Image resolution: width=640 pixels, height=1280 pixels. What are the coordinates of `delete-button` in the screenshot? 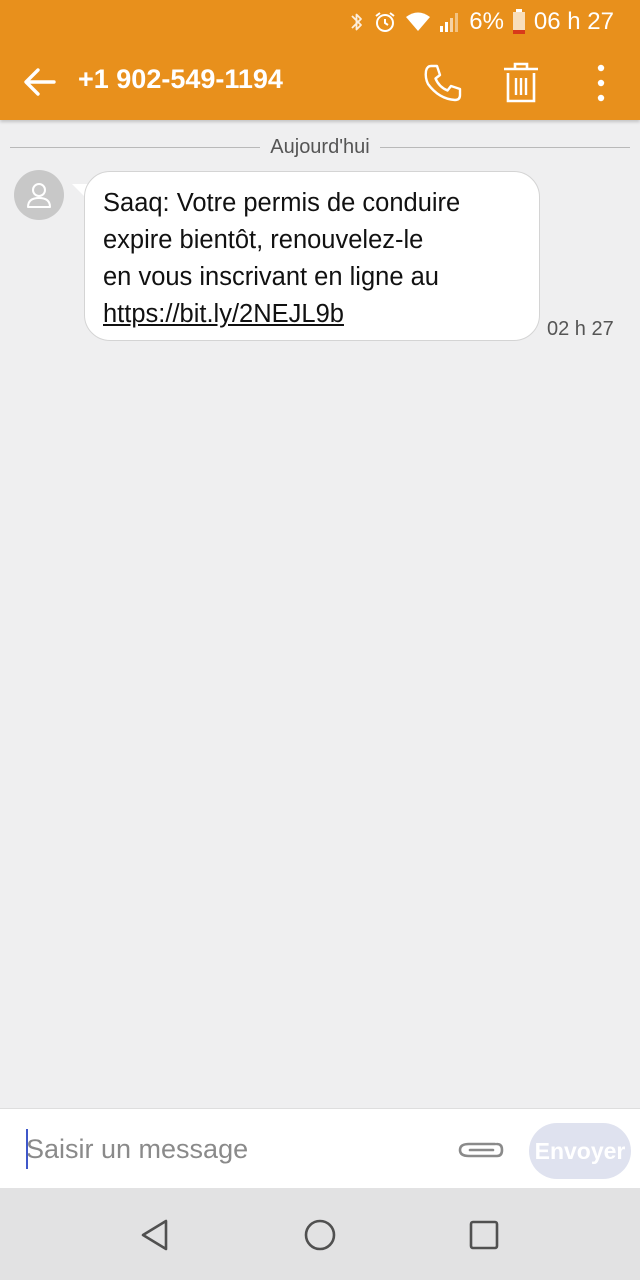 It's located at (521, 83).